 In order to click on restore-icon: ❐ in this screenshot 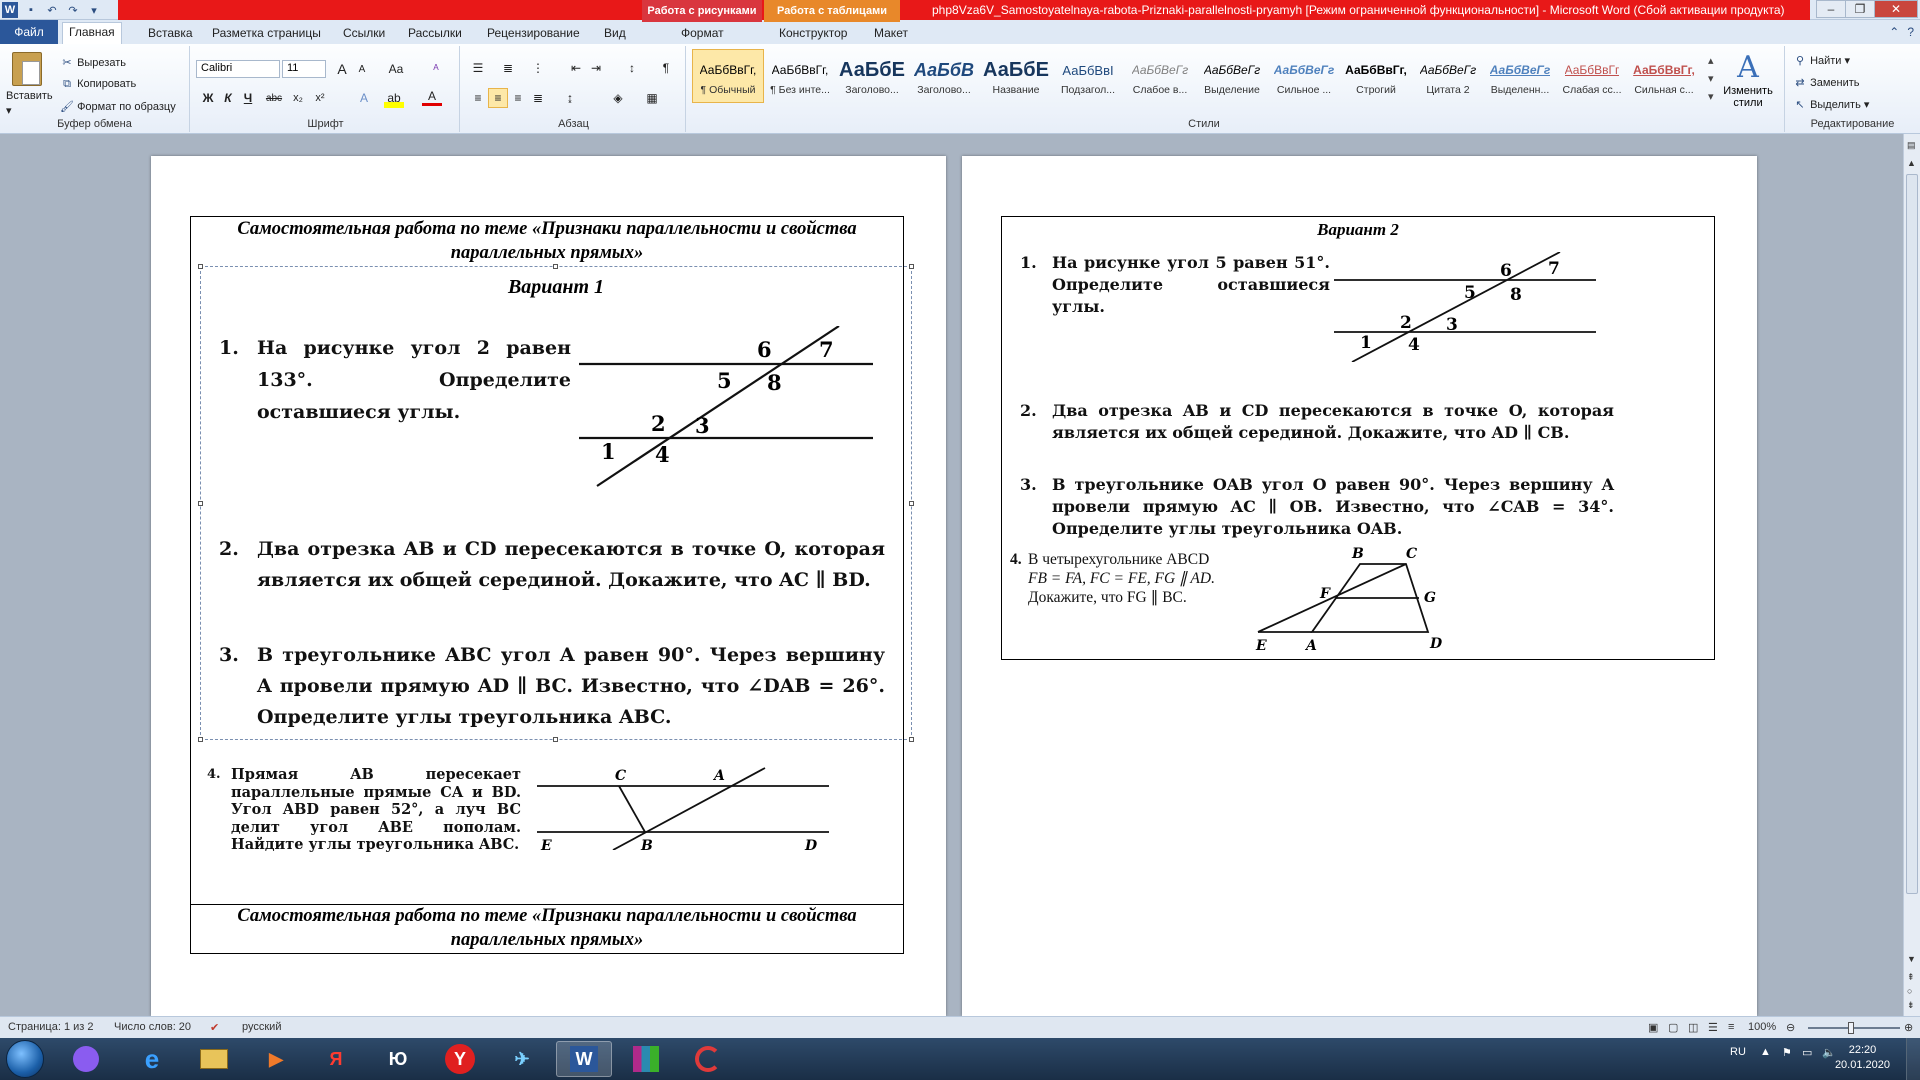, I will do `click(1860, 9)`.